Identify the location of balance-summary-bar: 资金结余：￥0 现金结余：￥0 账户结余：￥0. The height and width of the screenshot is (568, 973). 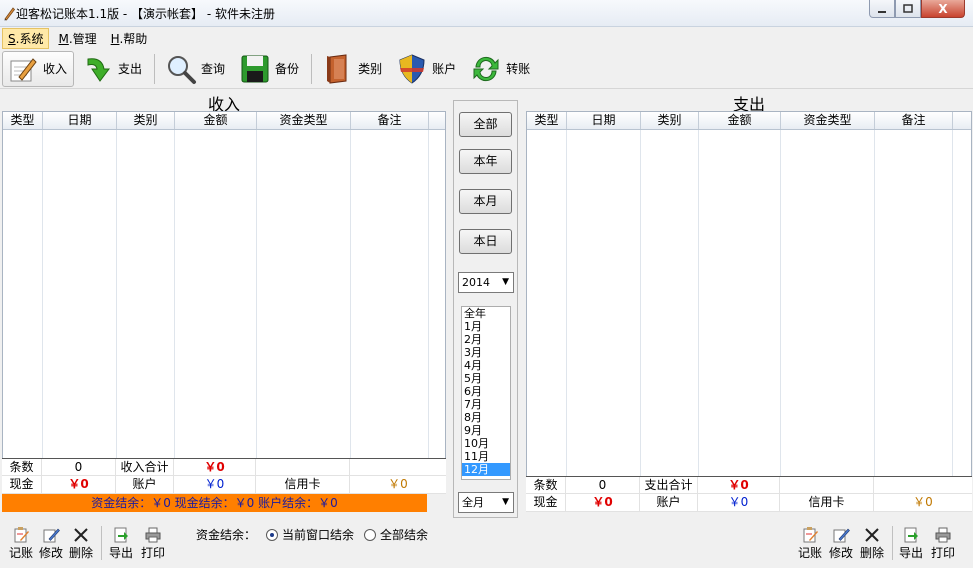
(214, 503).